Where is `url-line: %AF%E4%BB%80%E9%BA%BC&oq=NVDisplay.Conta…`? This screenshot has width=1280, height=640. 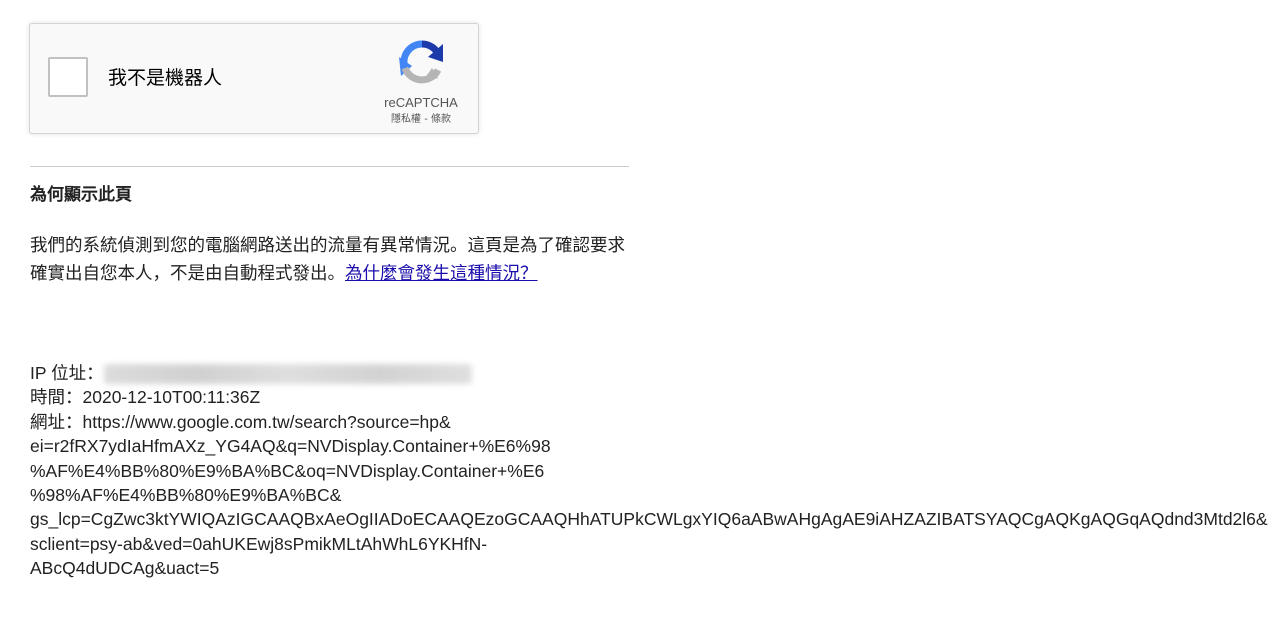
url-line: %AF%E4%BB%80%E9%BA%BC&oq=NVDisplay.Conta… is located at coordinates (287, 470).